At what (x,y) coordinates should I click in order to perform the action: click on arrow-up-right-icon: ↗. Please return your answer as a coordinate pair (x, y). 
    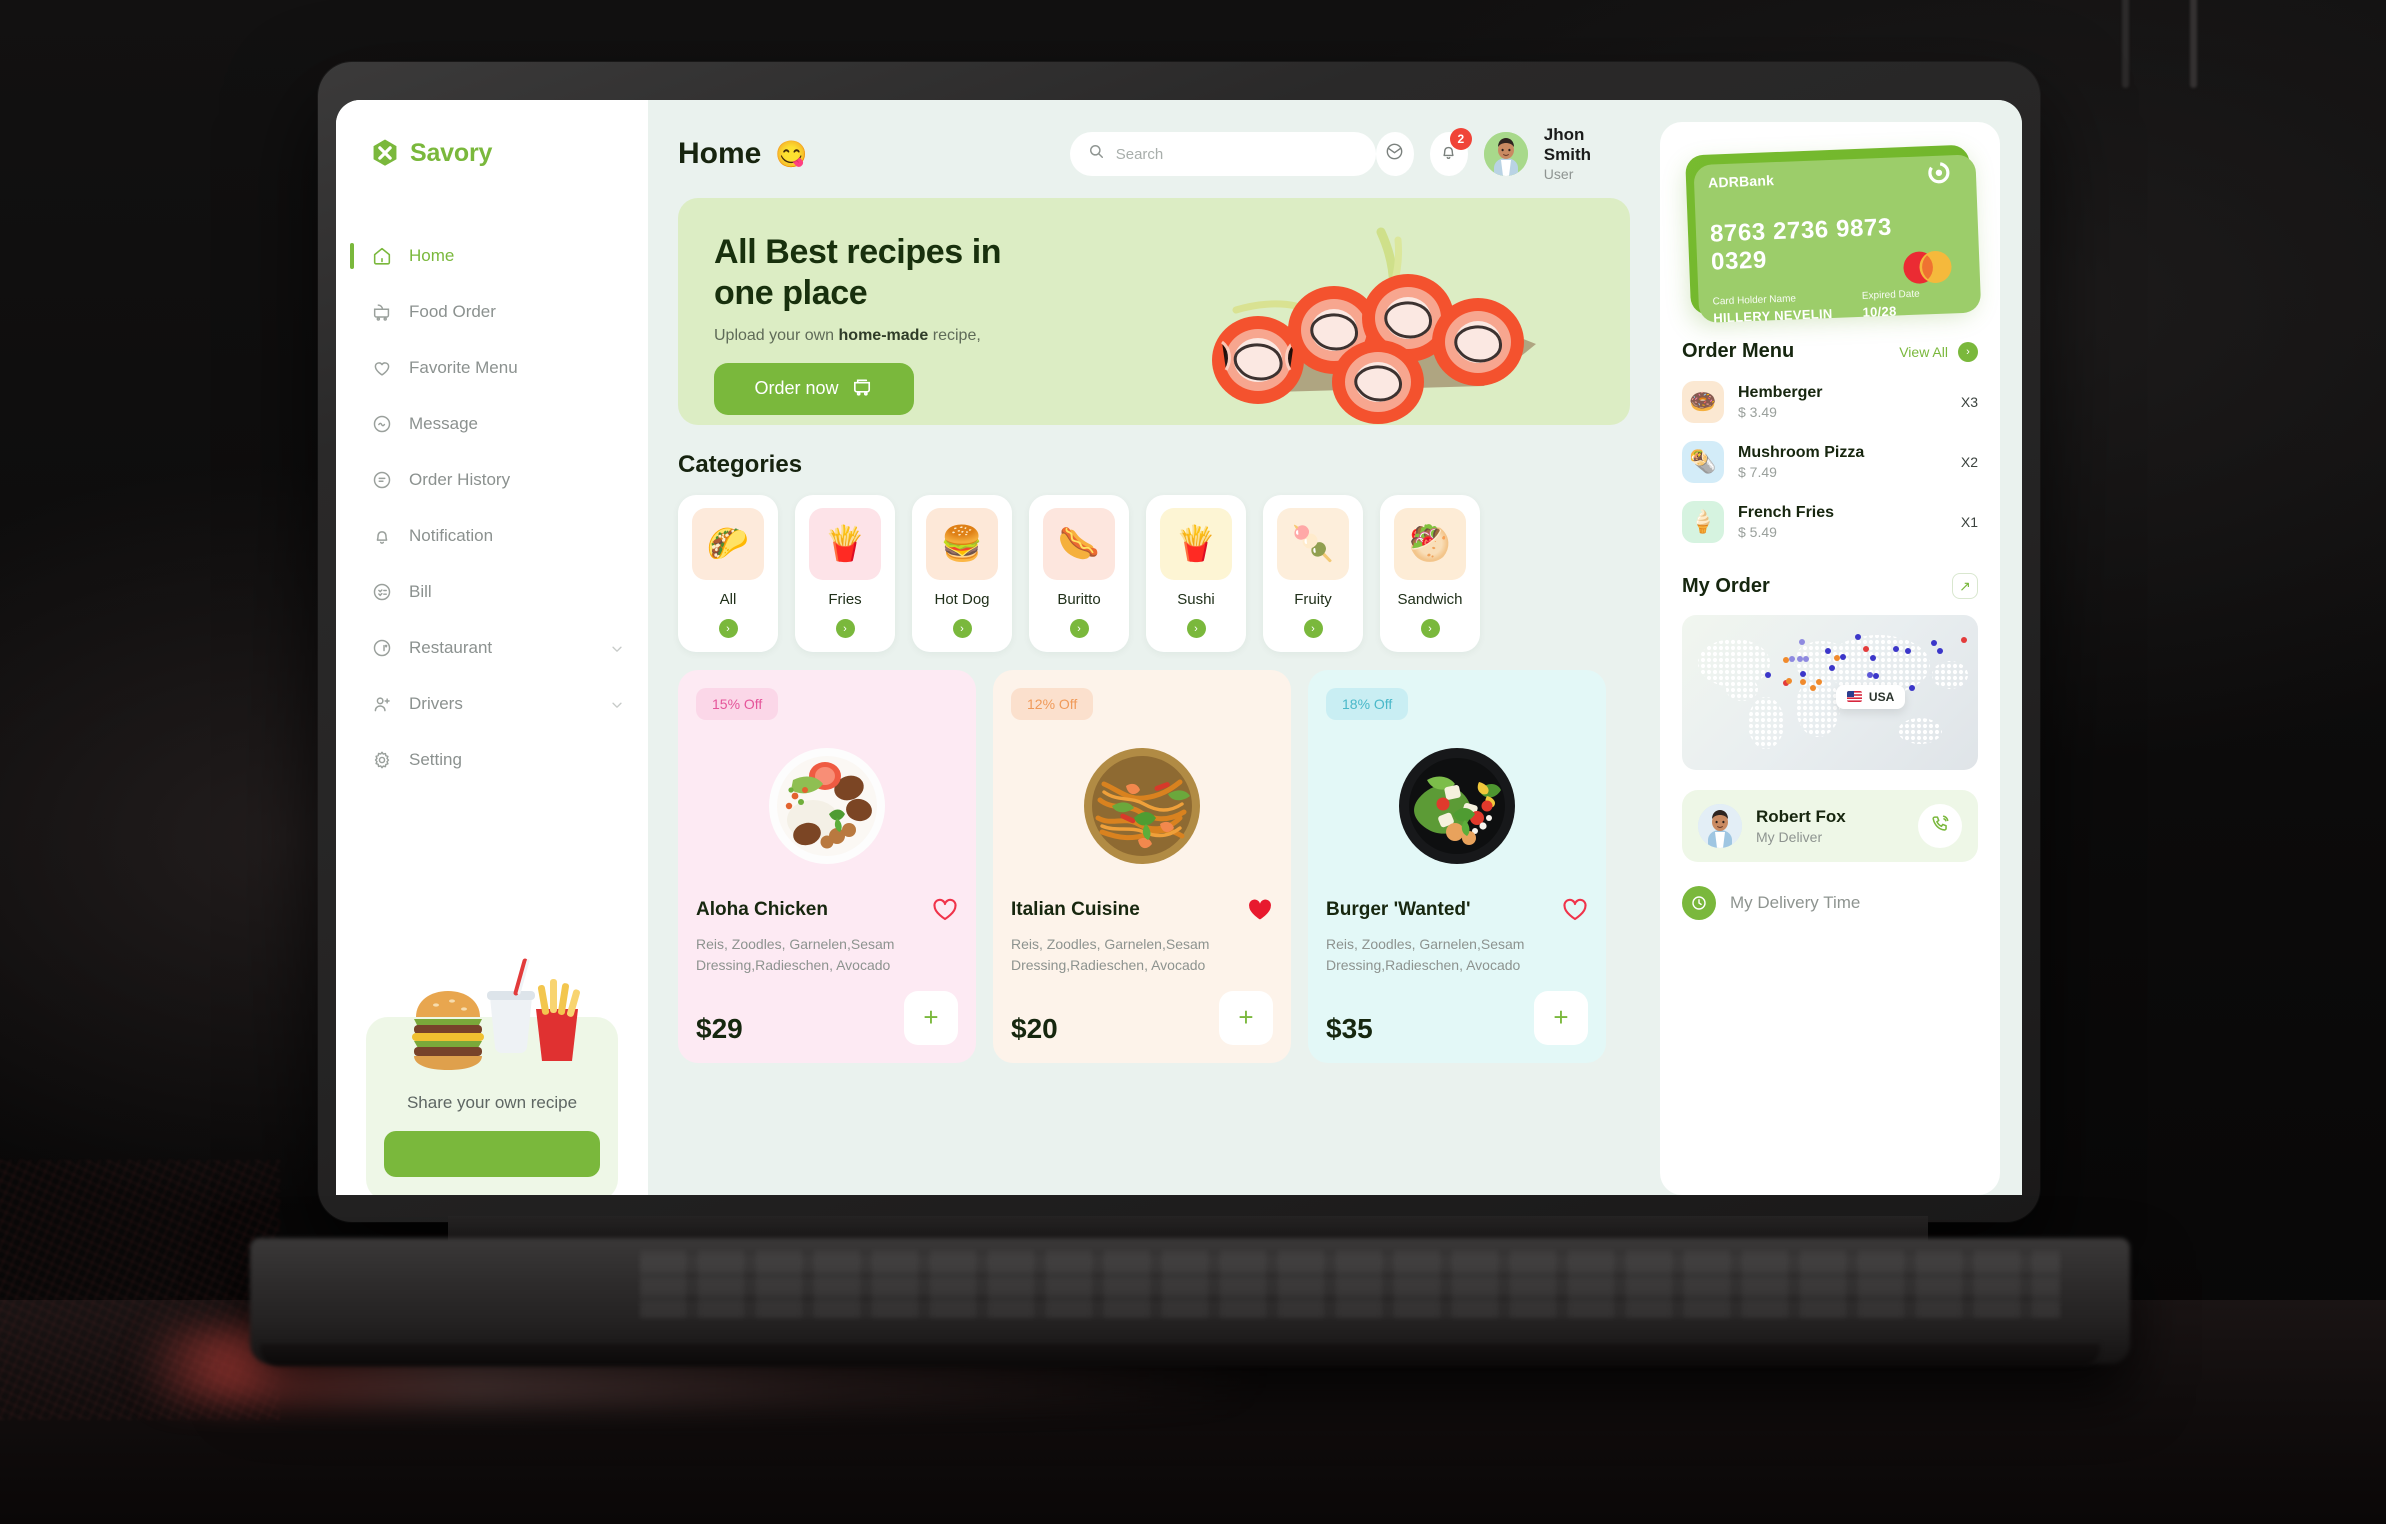
    Looking at the image, I should click on (1965, 586).